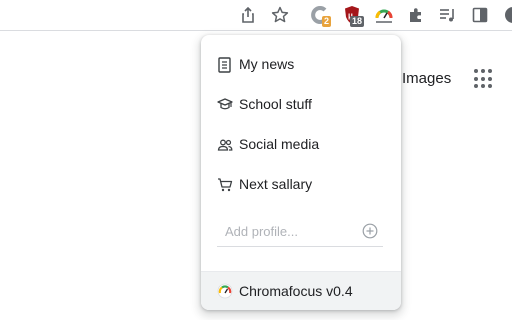 The image size is (512, 320). Describe the element at coordinates (267, 64) in the screenshot. I see `profile-item-label: My news` at that location.